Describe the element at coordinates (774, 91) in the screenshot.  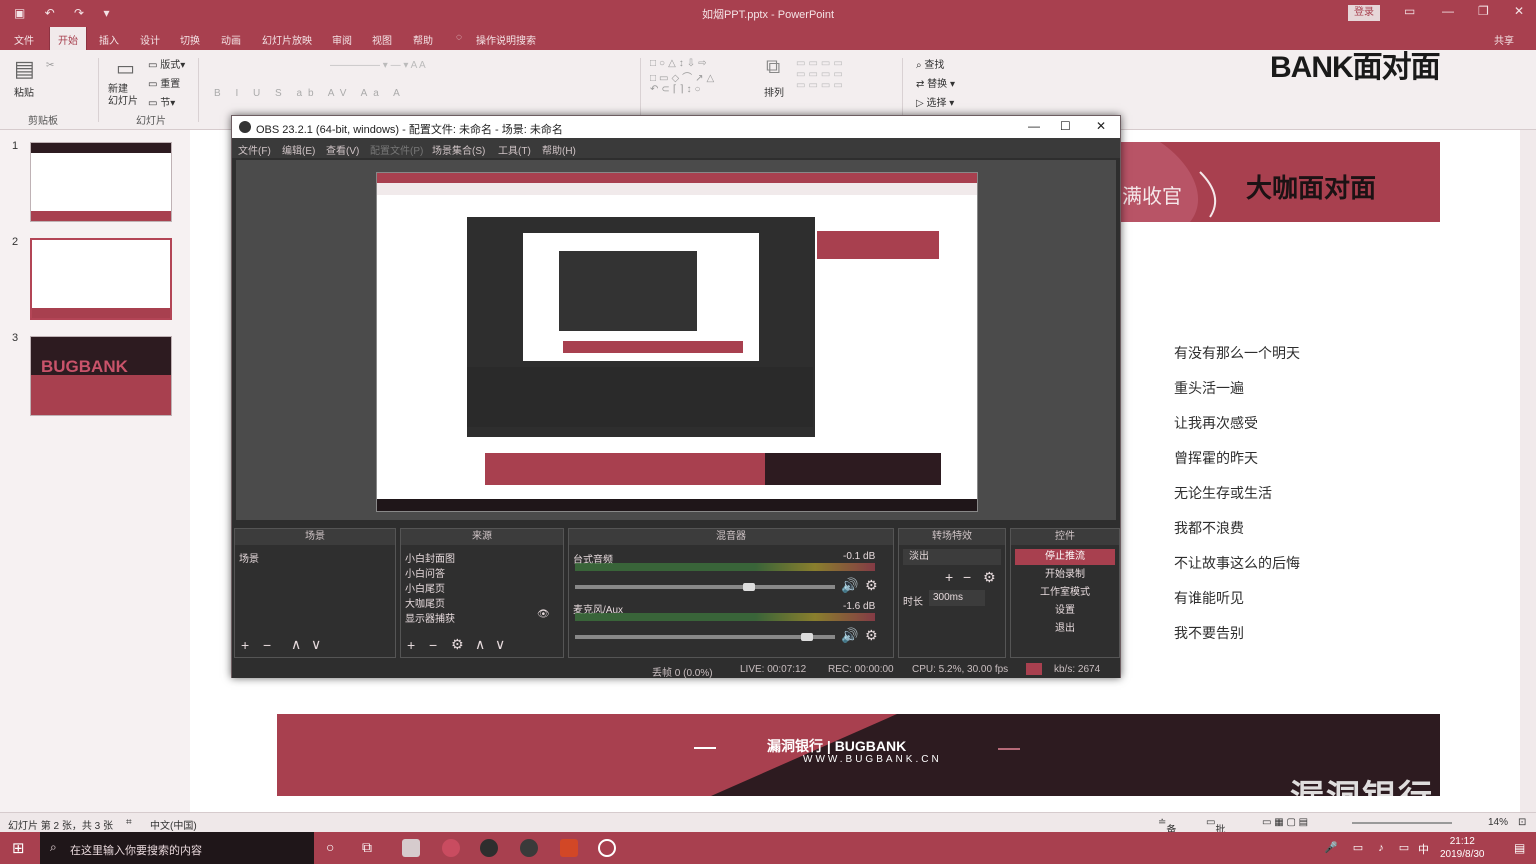
I see `arrange-button: 排列` at that location.